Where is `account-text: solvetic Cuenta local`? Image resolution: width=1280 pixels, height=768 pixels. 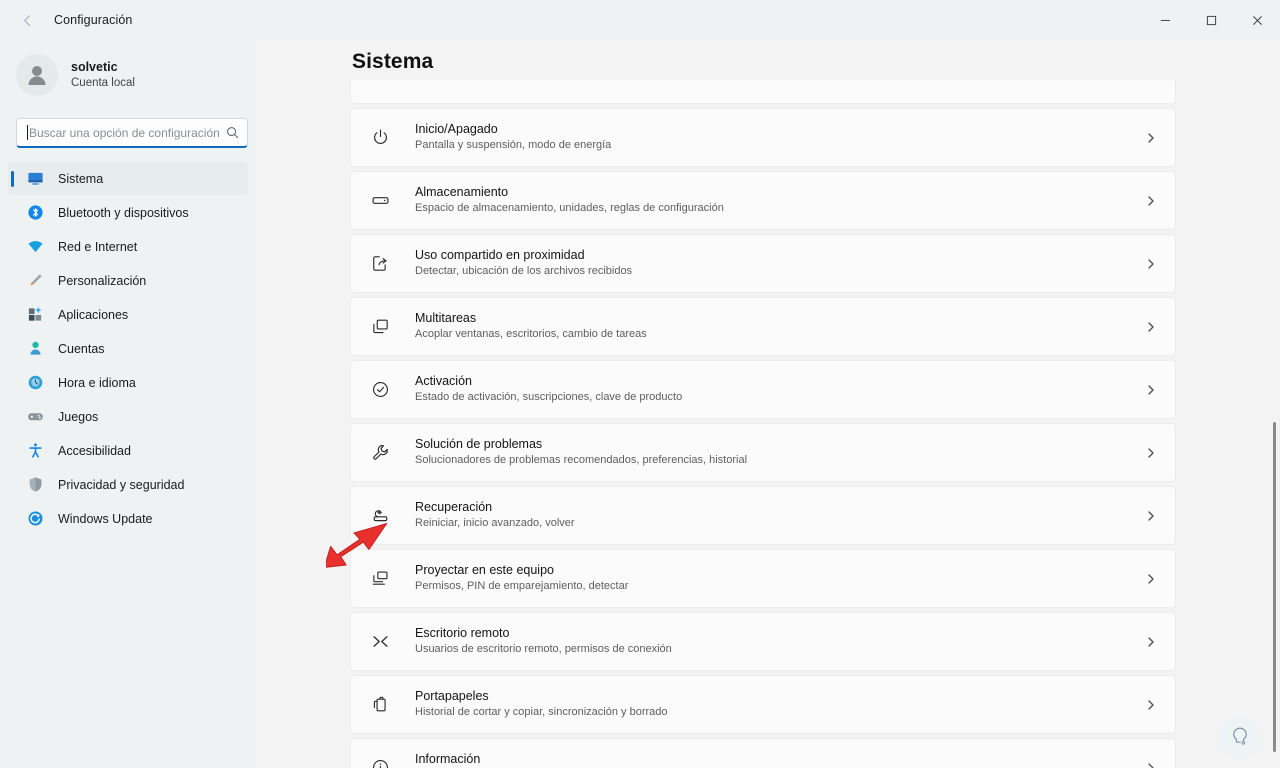
account-text: solvetic Cuenta local is located at coordinates (103, 75).